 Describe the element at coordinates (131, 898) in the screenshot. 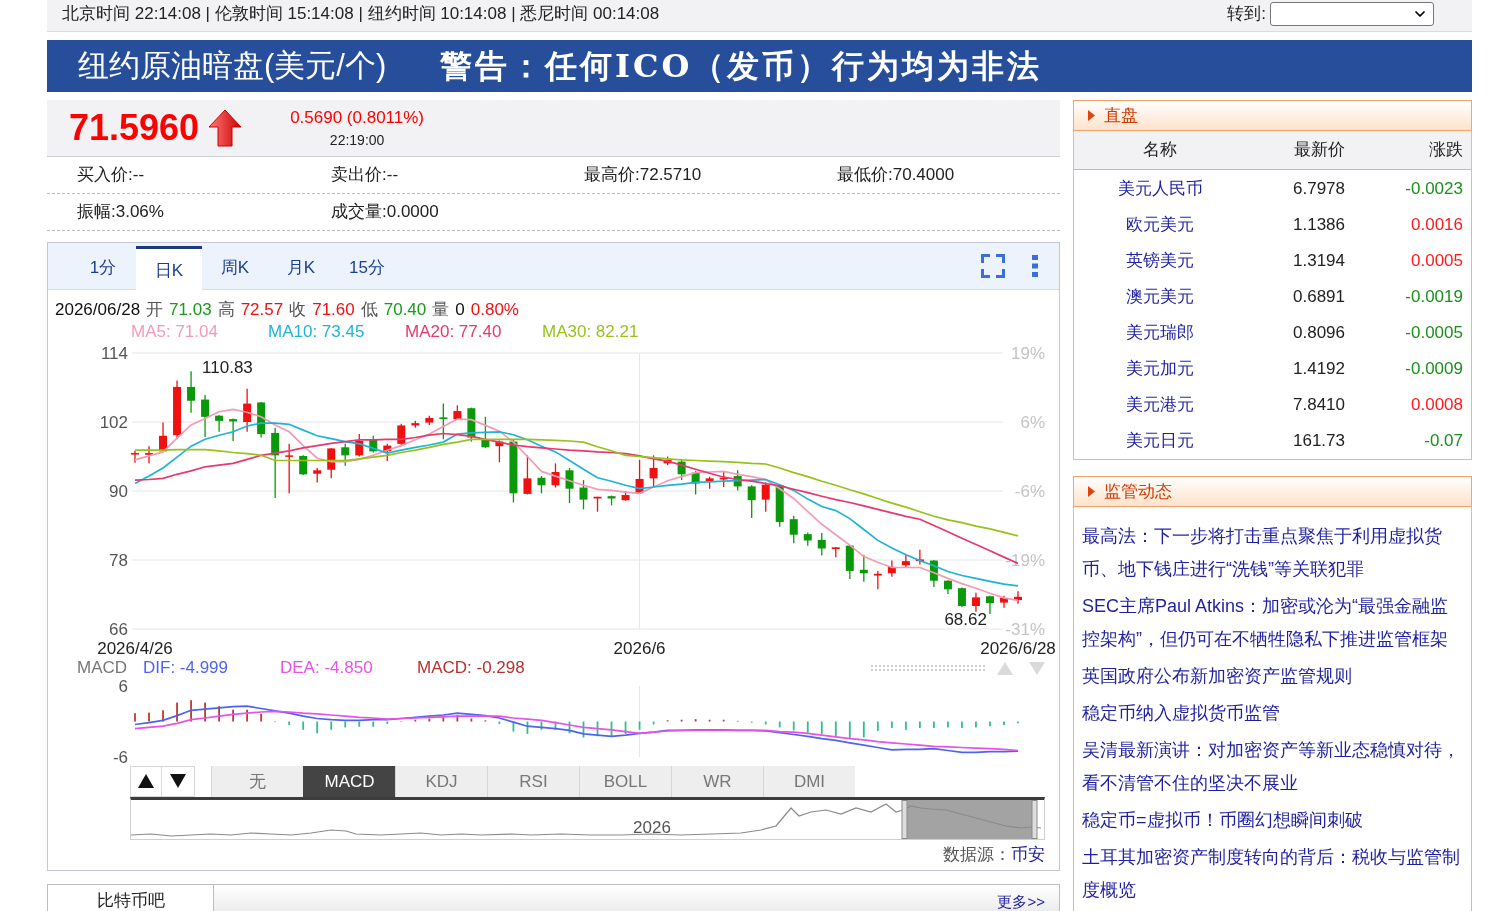

I see `forum-tab: 比特币吧` at that location.